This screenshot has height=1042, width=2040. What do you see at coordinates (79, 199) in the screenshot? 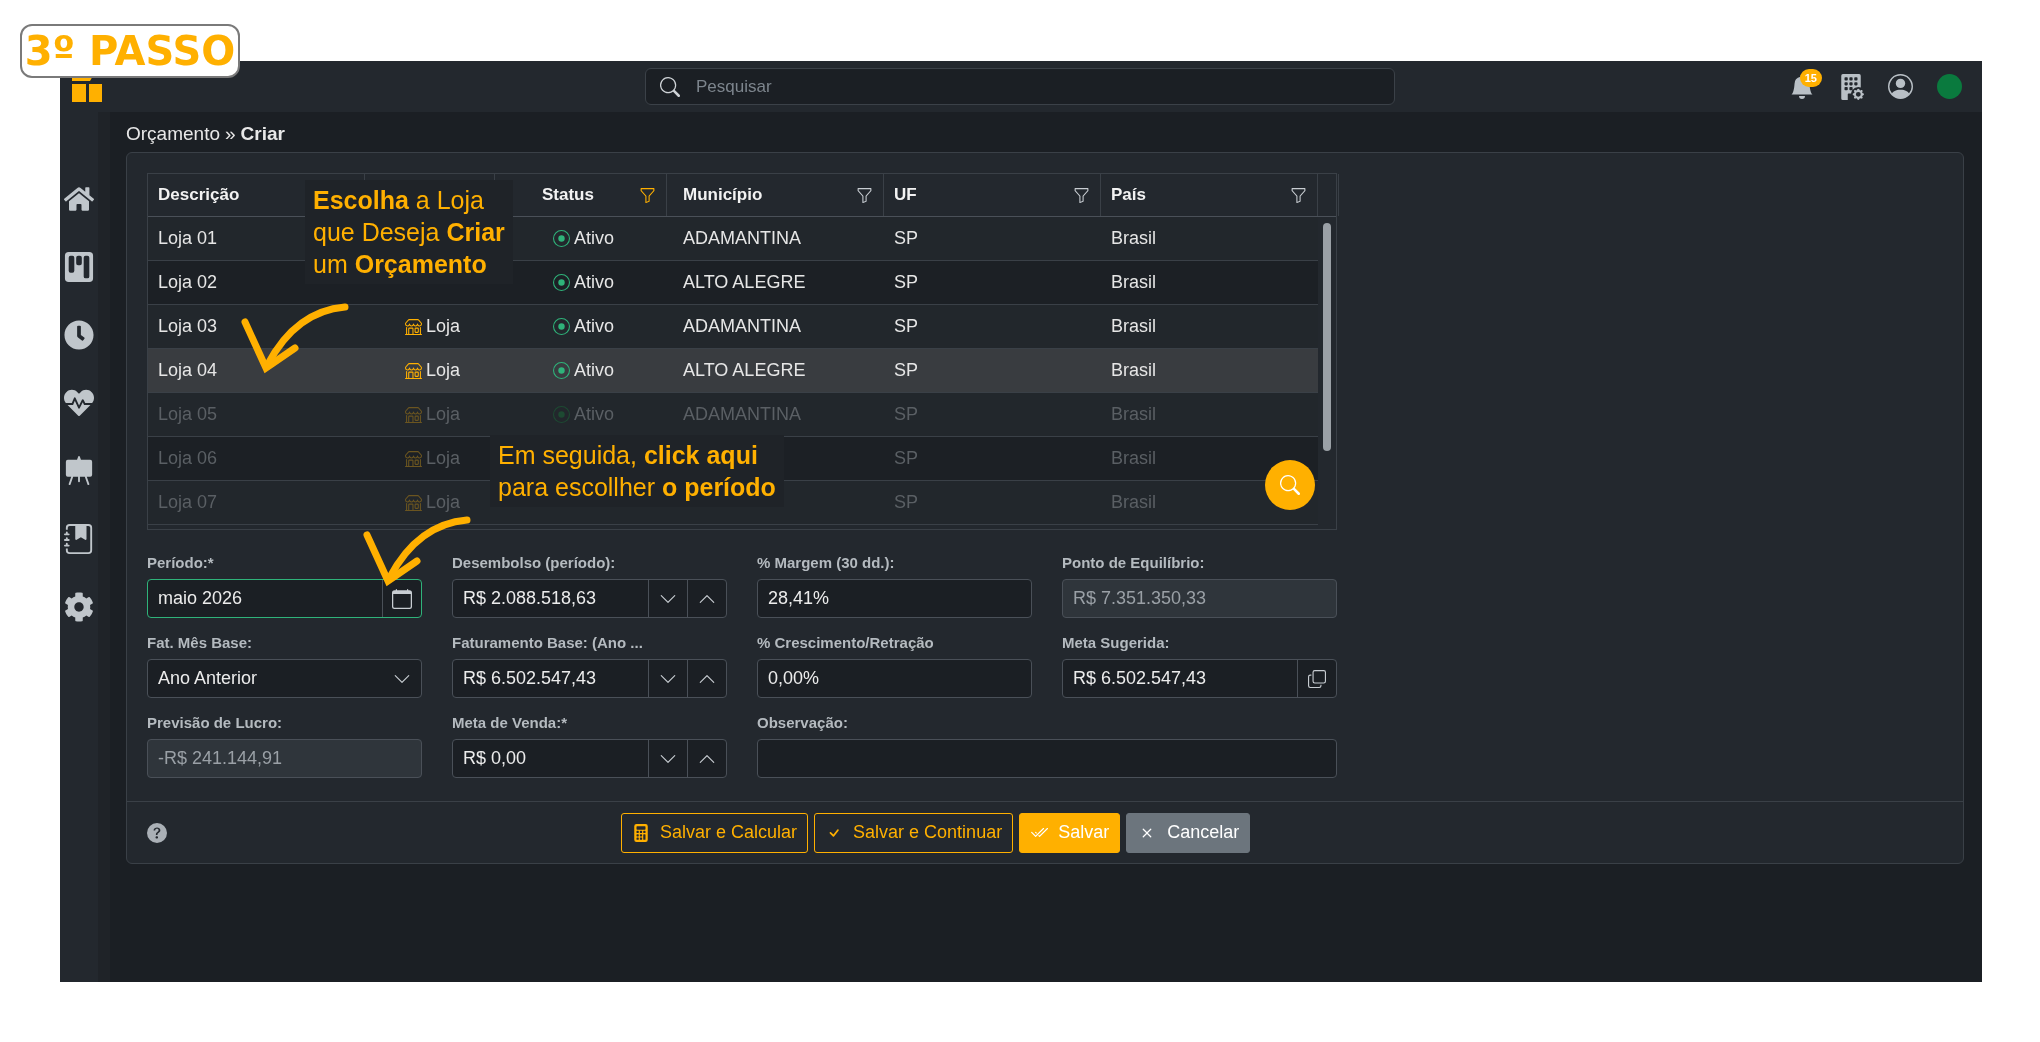
I see `home-icon` at bounding box center [79, 199].